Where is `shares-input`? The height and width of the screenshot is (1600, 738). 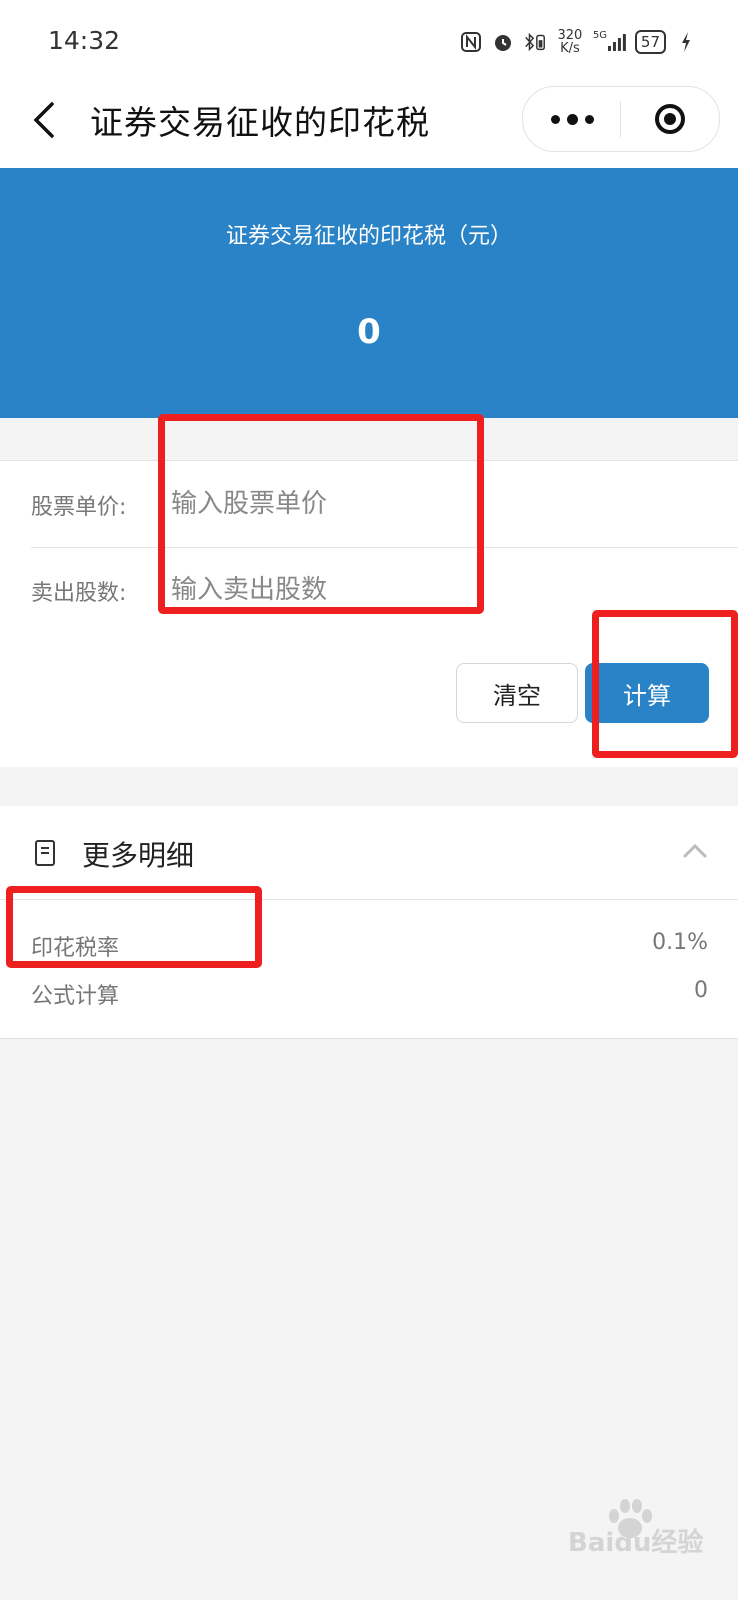
shares-input is located at coordinates (431, 590).